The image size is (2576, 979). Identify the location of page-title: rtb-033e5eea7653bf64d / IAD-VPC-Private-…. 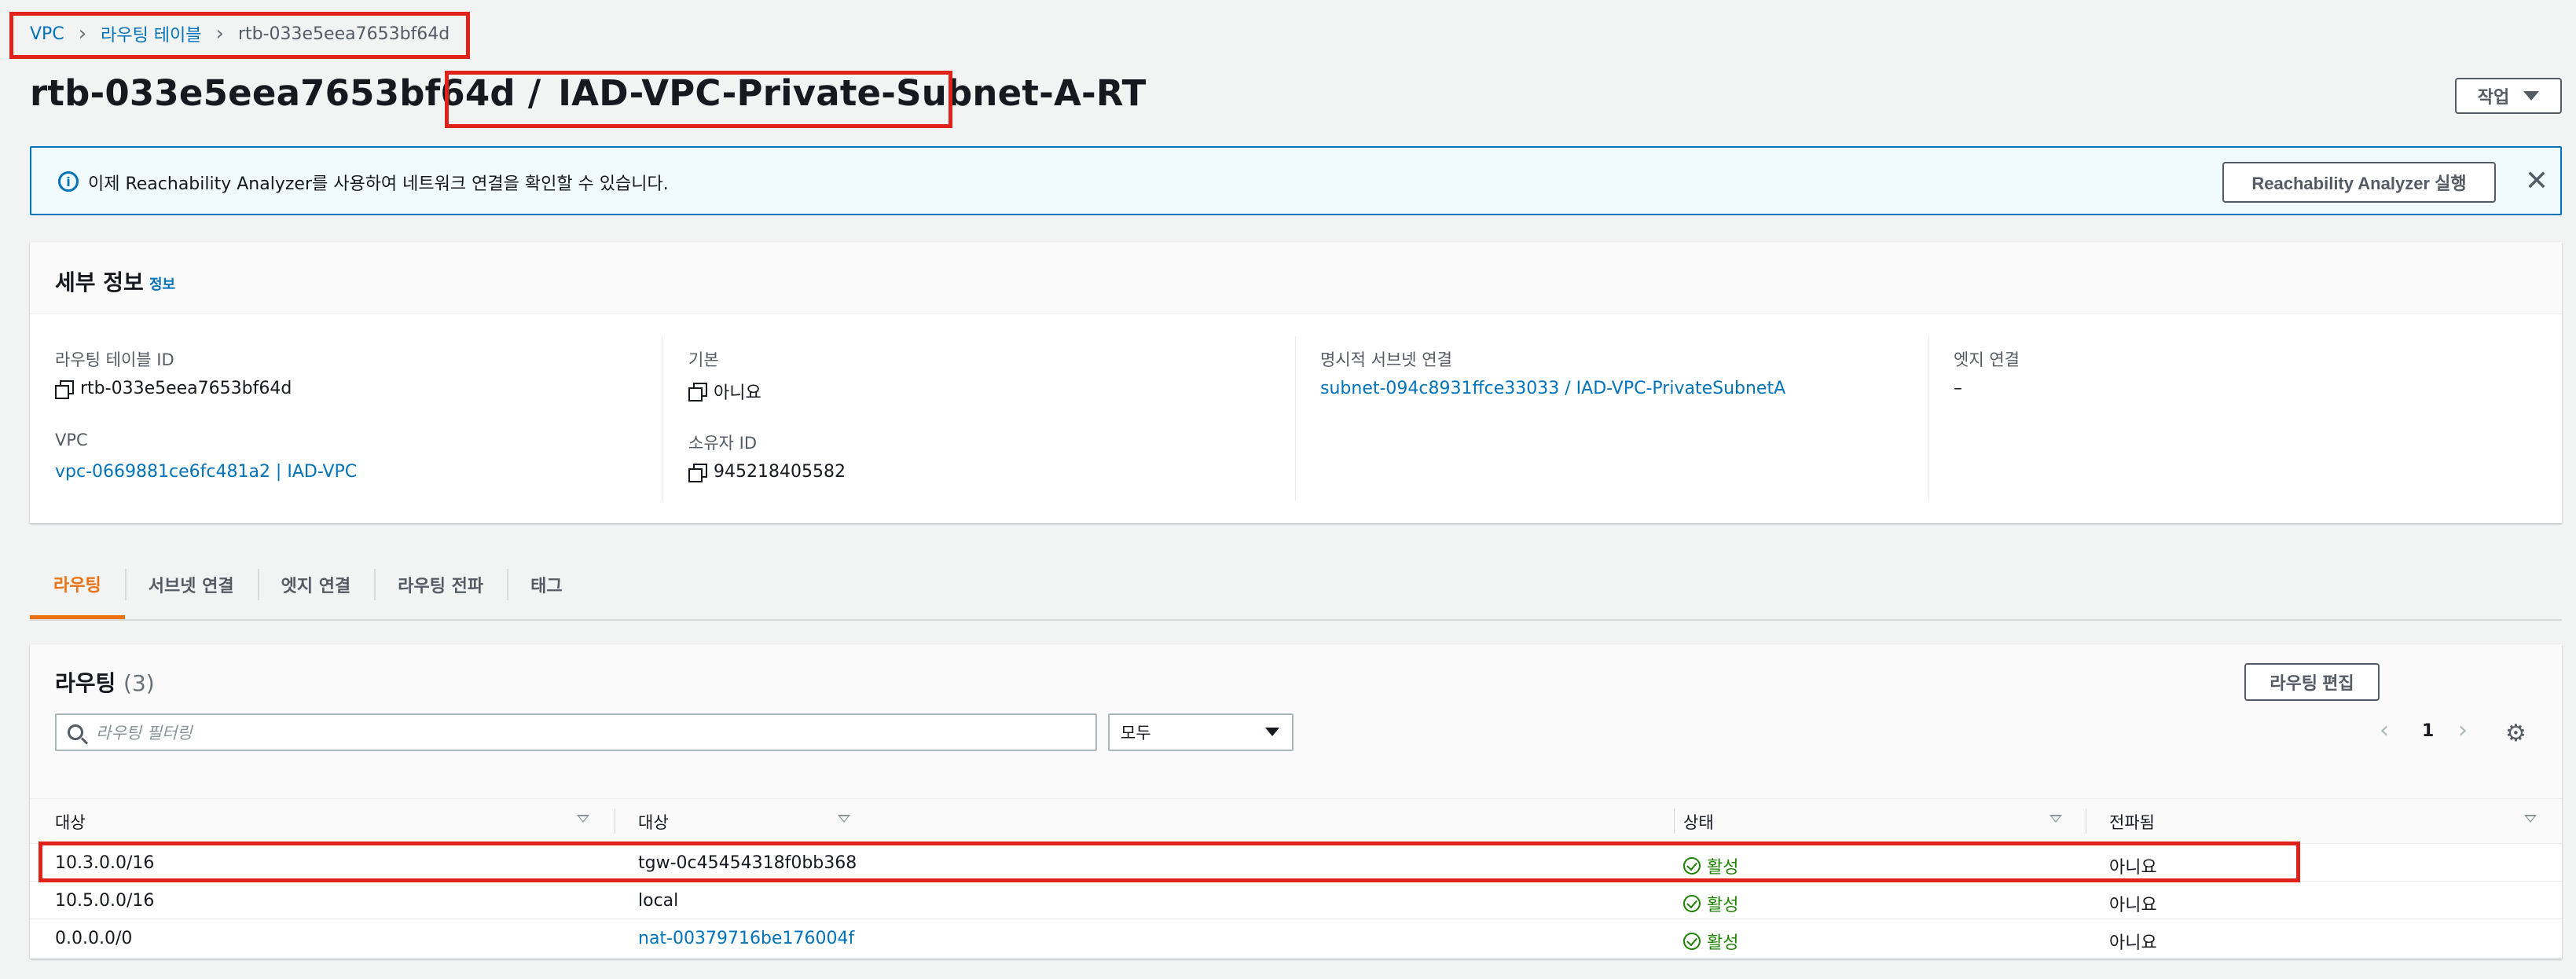
(588, 93).